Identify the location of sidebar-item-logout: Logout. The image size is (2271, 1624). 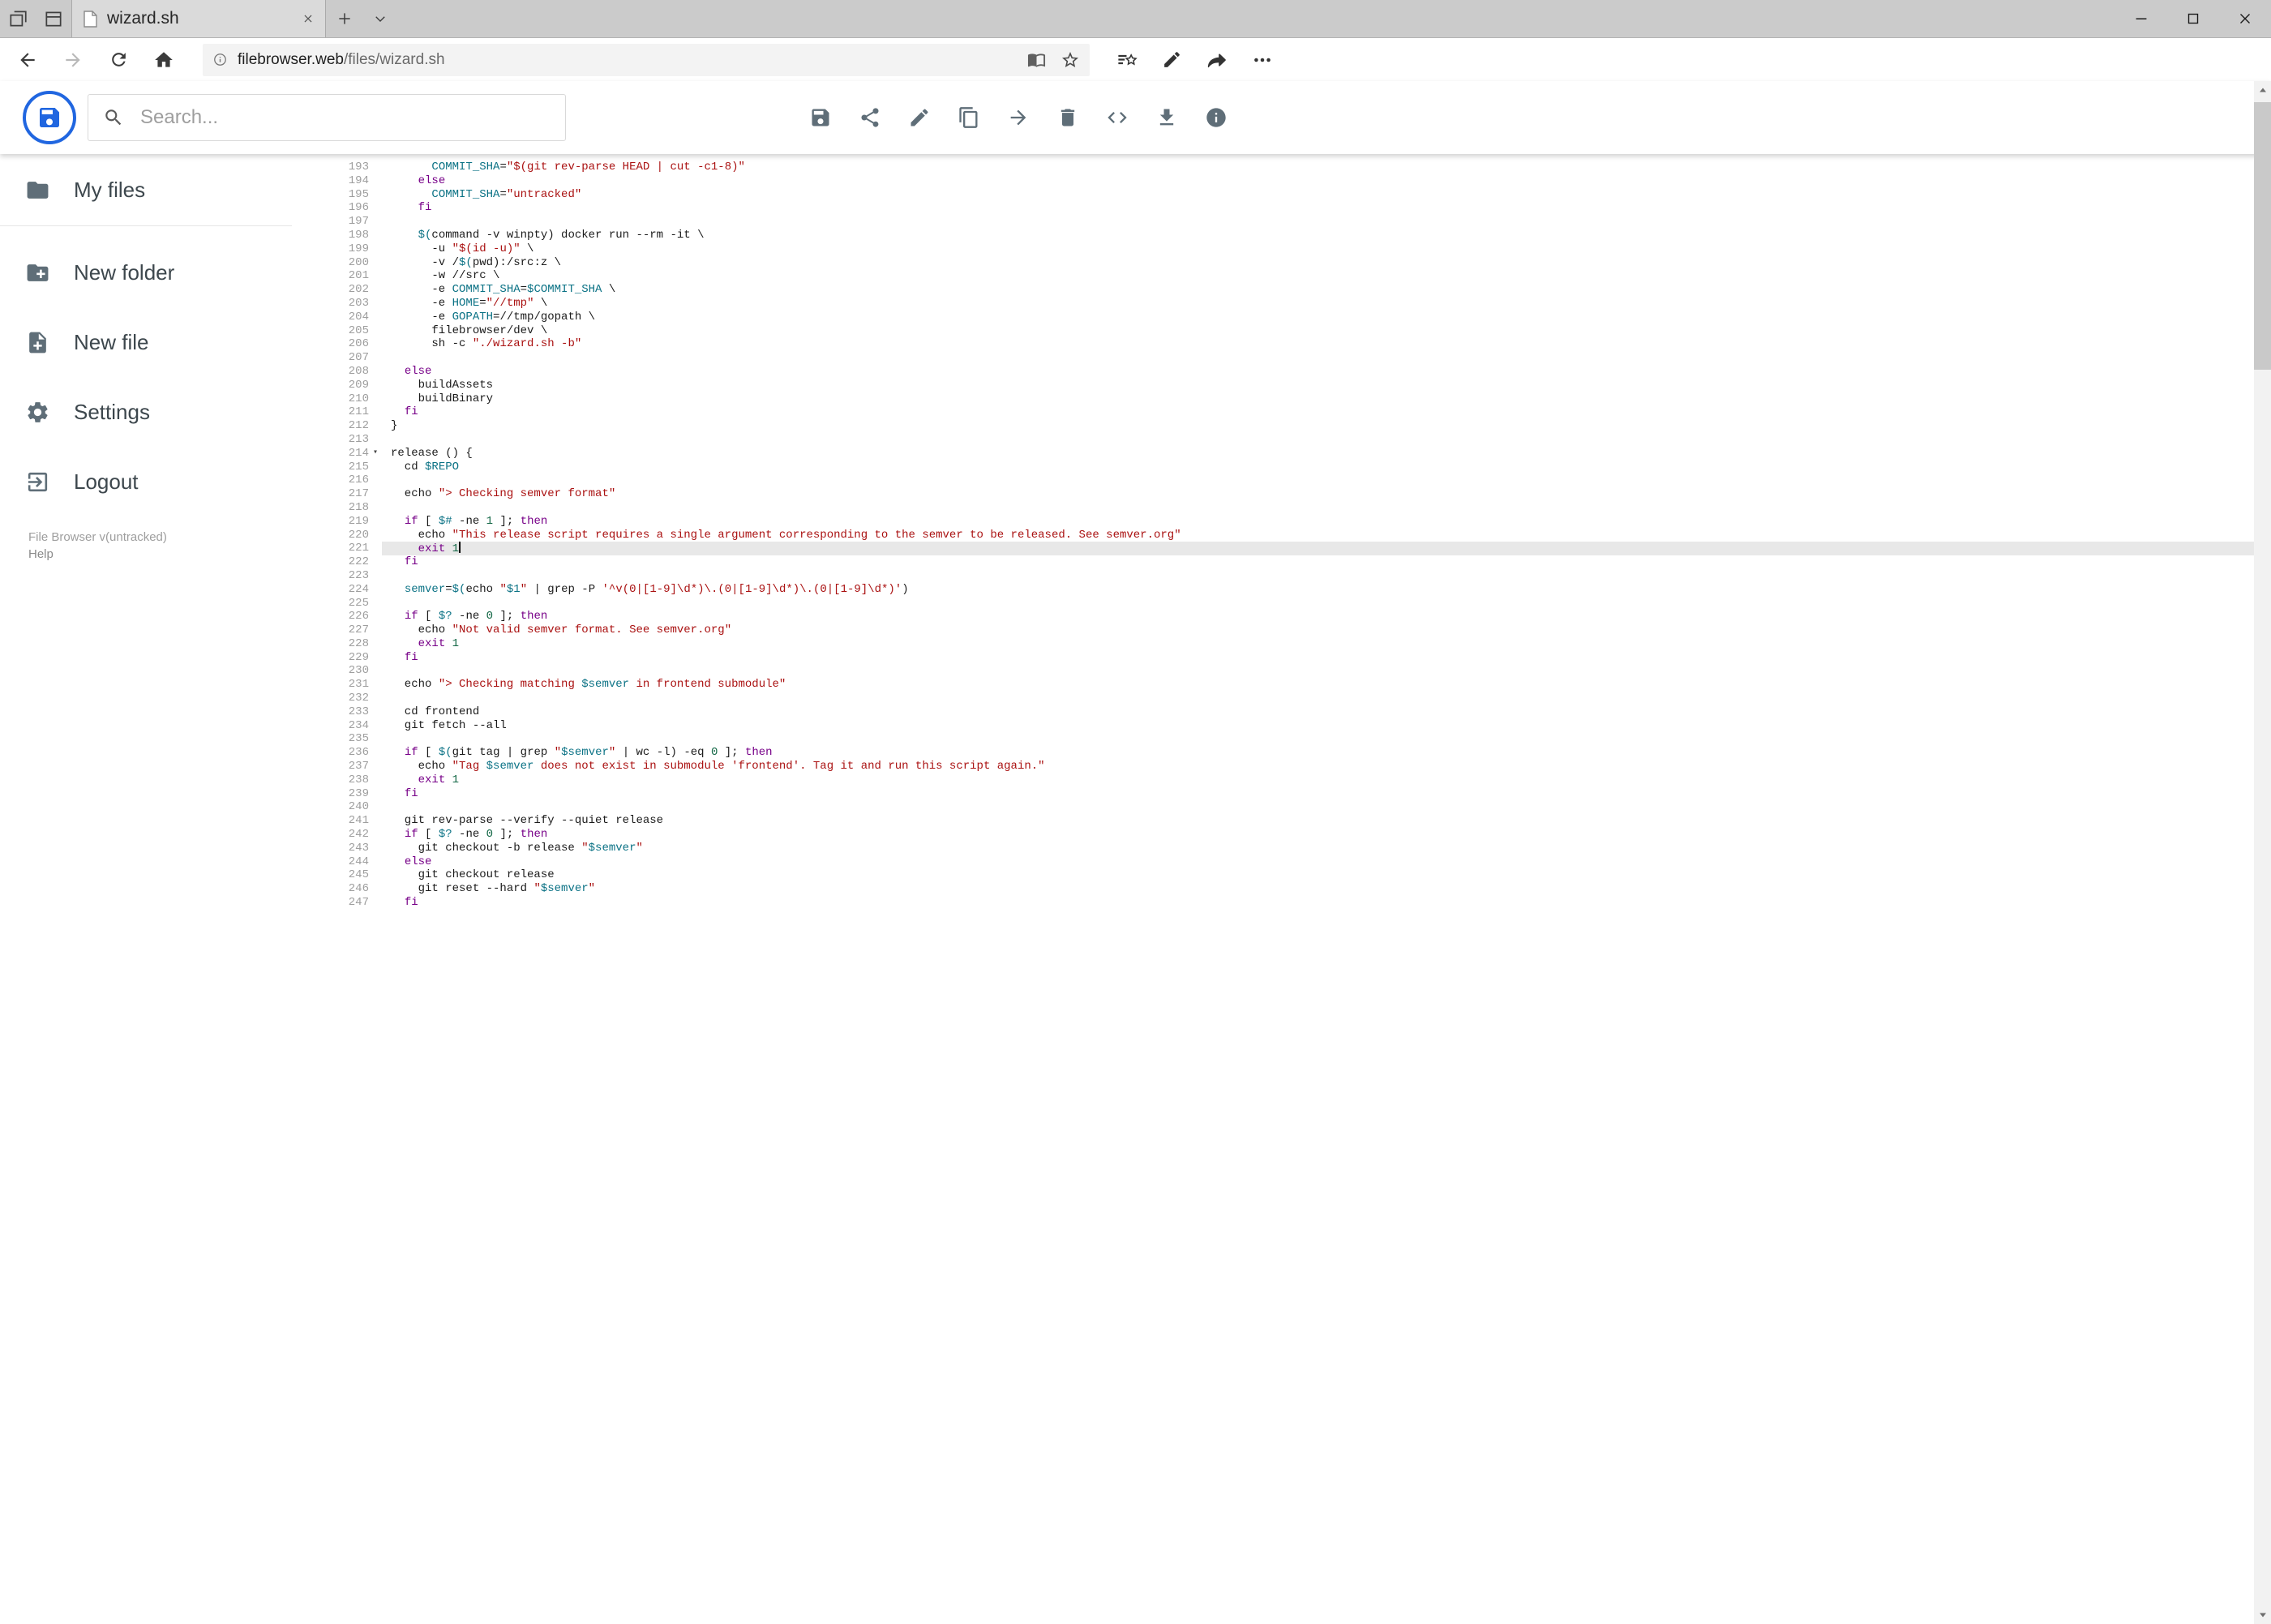
(164, 482).